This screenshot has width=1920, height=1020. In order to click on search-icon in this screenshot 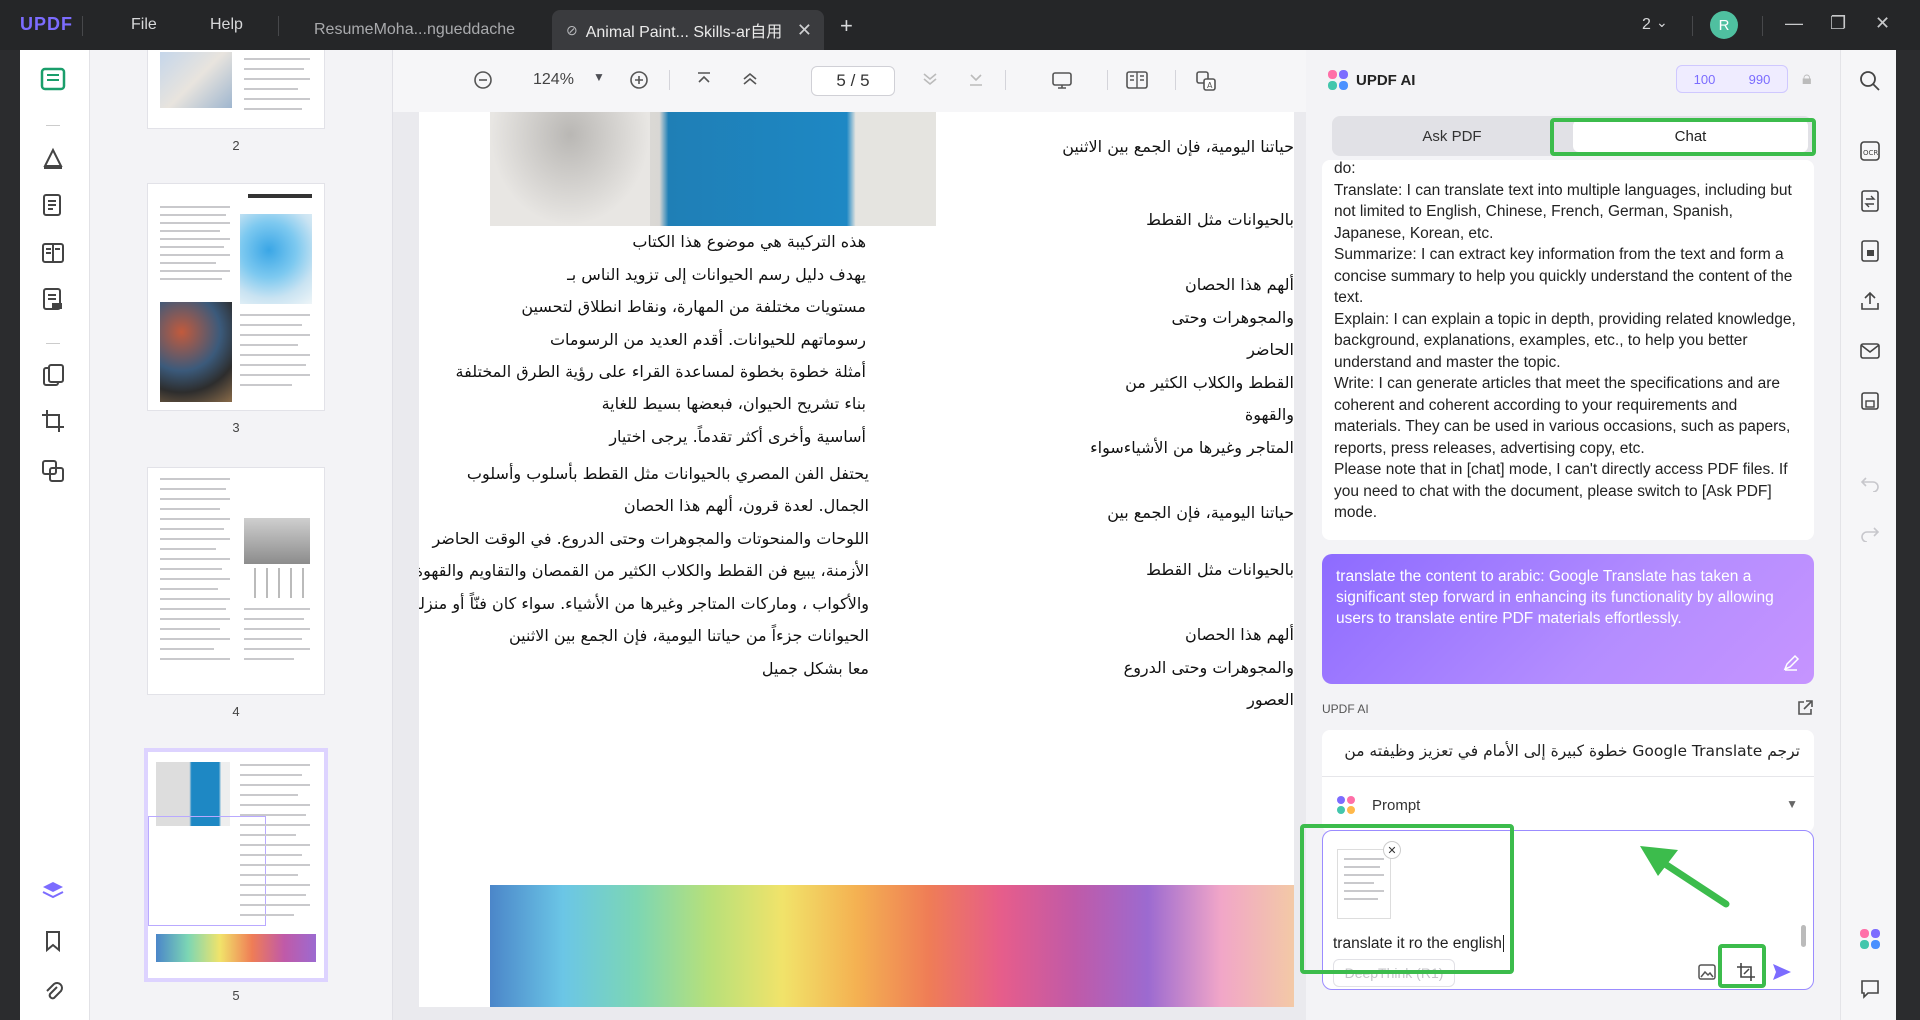, I will do `click(1870, 81)`.